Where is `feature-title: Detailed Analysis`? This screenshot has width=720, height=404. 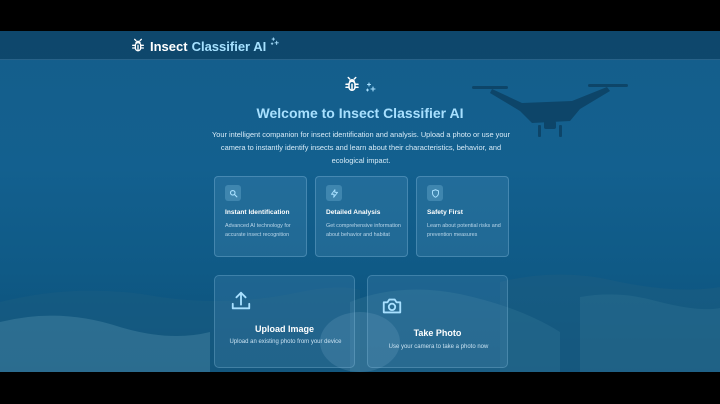 feature-title: Detailed Analysis is located at coordinates (353, 212).